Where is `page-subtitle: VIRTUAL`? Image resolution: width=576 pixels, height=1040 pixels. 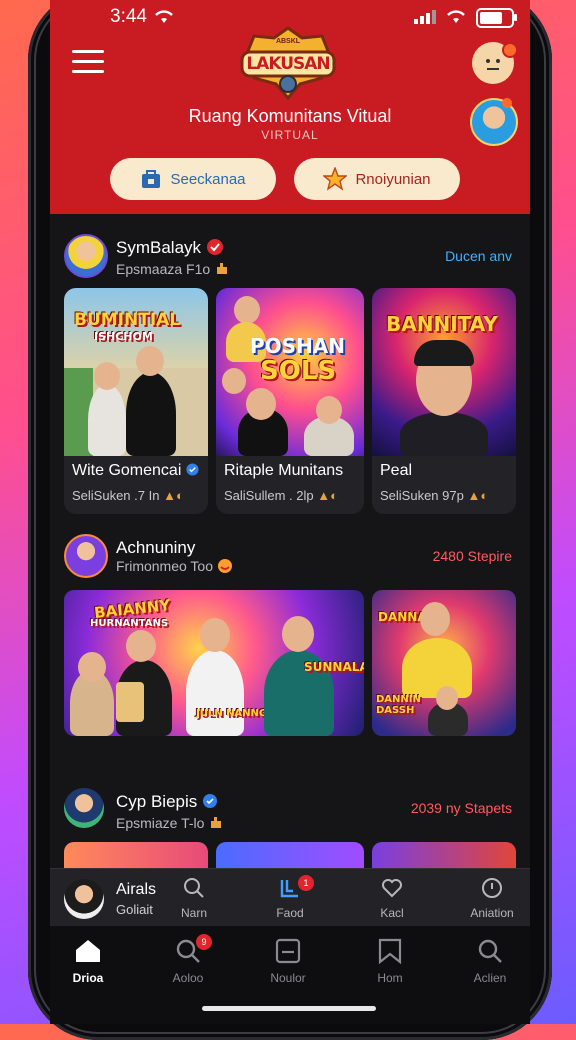 page-subtitle: VIRTUAL is located at coordinates (290, 135).